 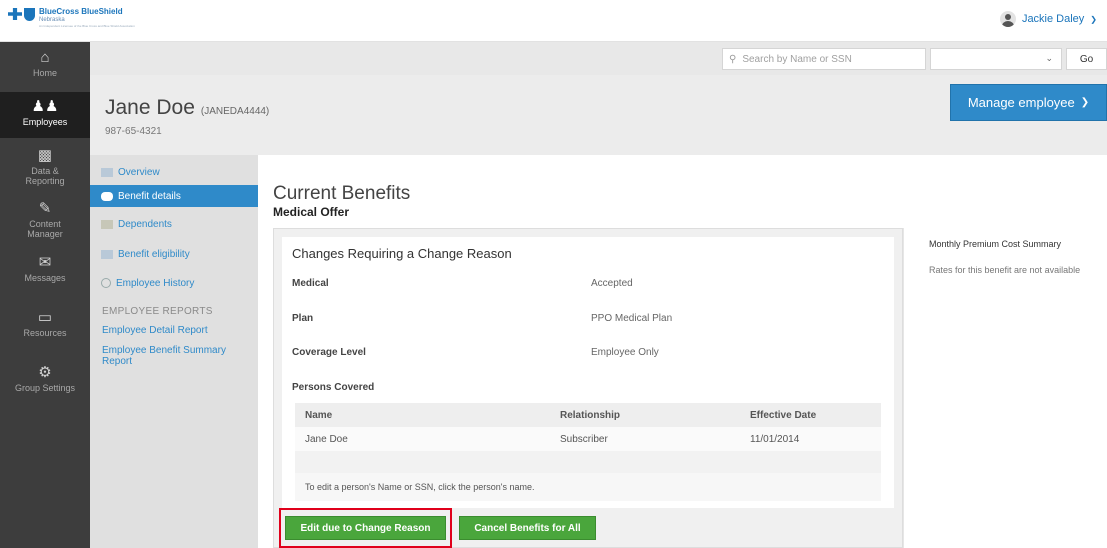 What do you see at coordinates (1086, 59) in the screenshot?
I see `go-button: Go` at bounding box center [1086, 59].